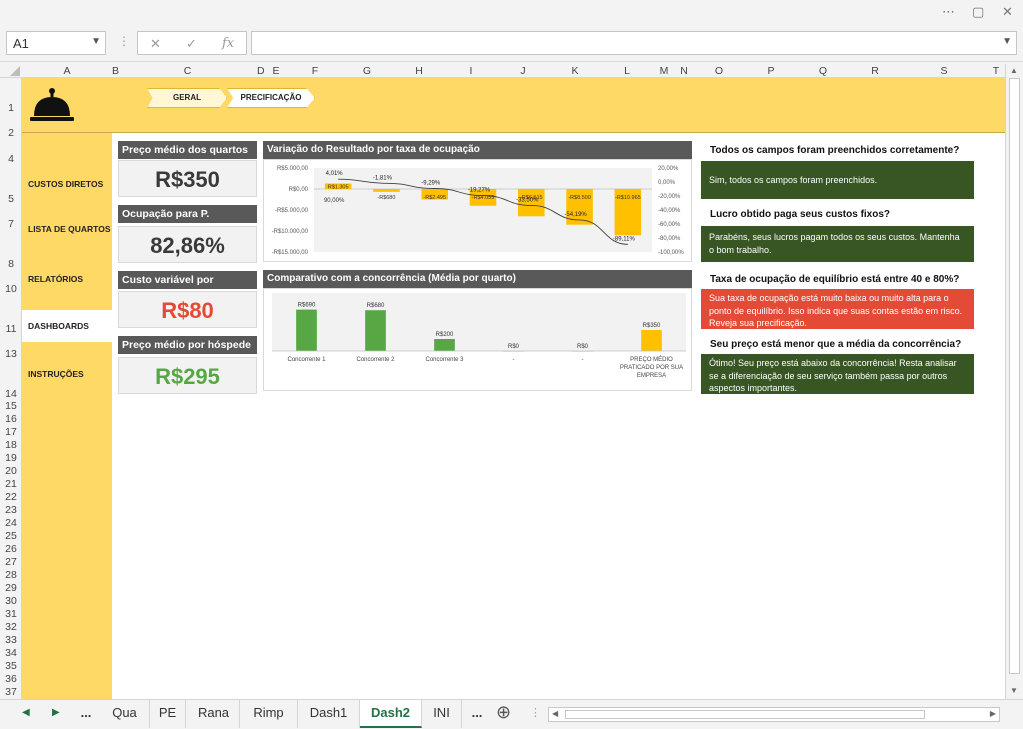 The image size is (1023, 729). What do you see at coordinates (11, 419) in the screenshot?
I see `row-header: 16` at bounding box center [11, 419].